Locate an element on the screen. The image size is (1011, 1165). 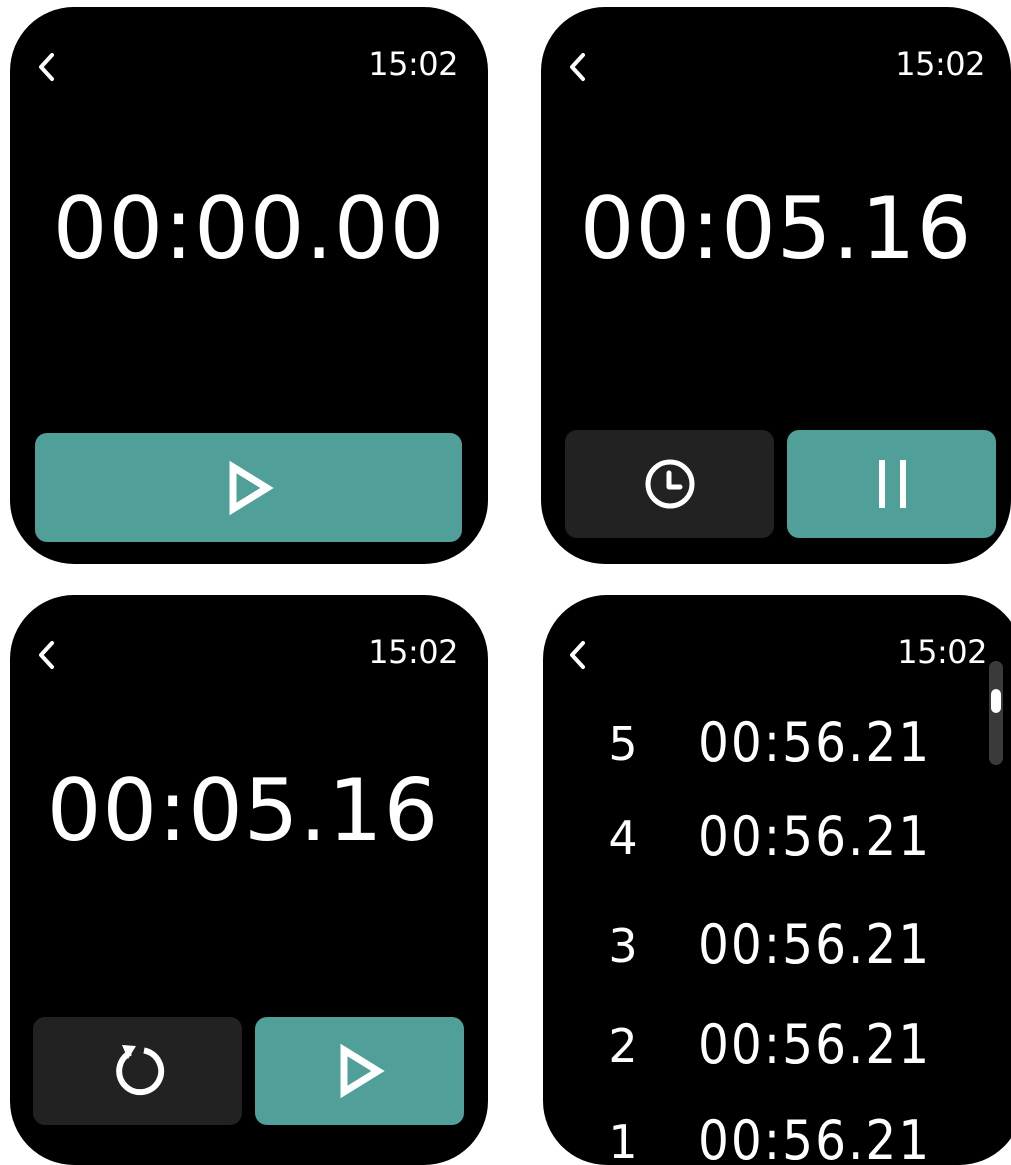
scrollbar is located at coordinates (996, 713).